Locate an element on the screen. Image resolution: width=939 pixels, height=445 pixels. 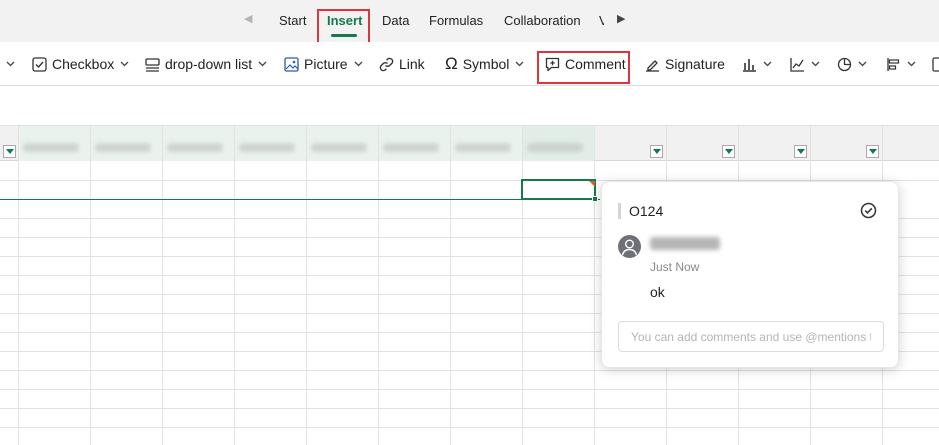
picture-button: Picture is located at coordinates (323, 64).